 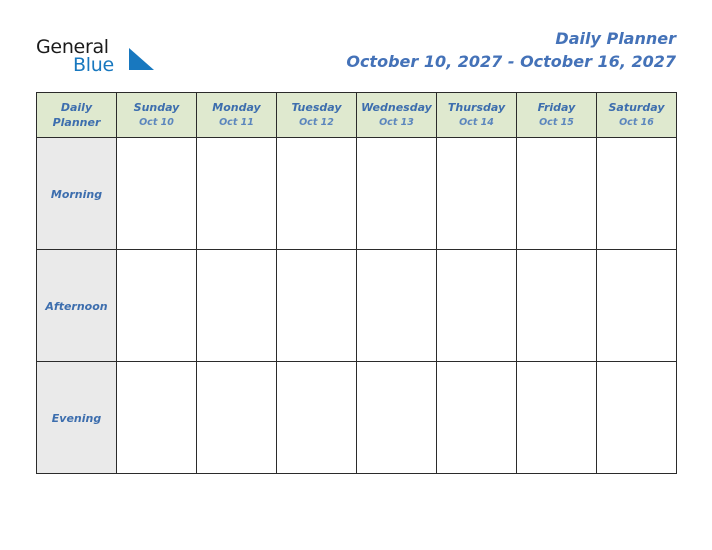 I want to click on corner-label-line2: Planner, so click(x=76, y=122).